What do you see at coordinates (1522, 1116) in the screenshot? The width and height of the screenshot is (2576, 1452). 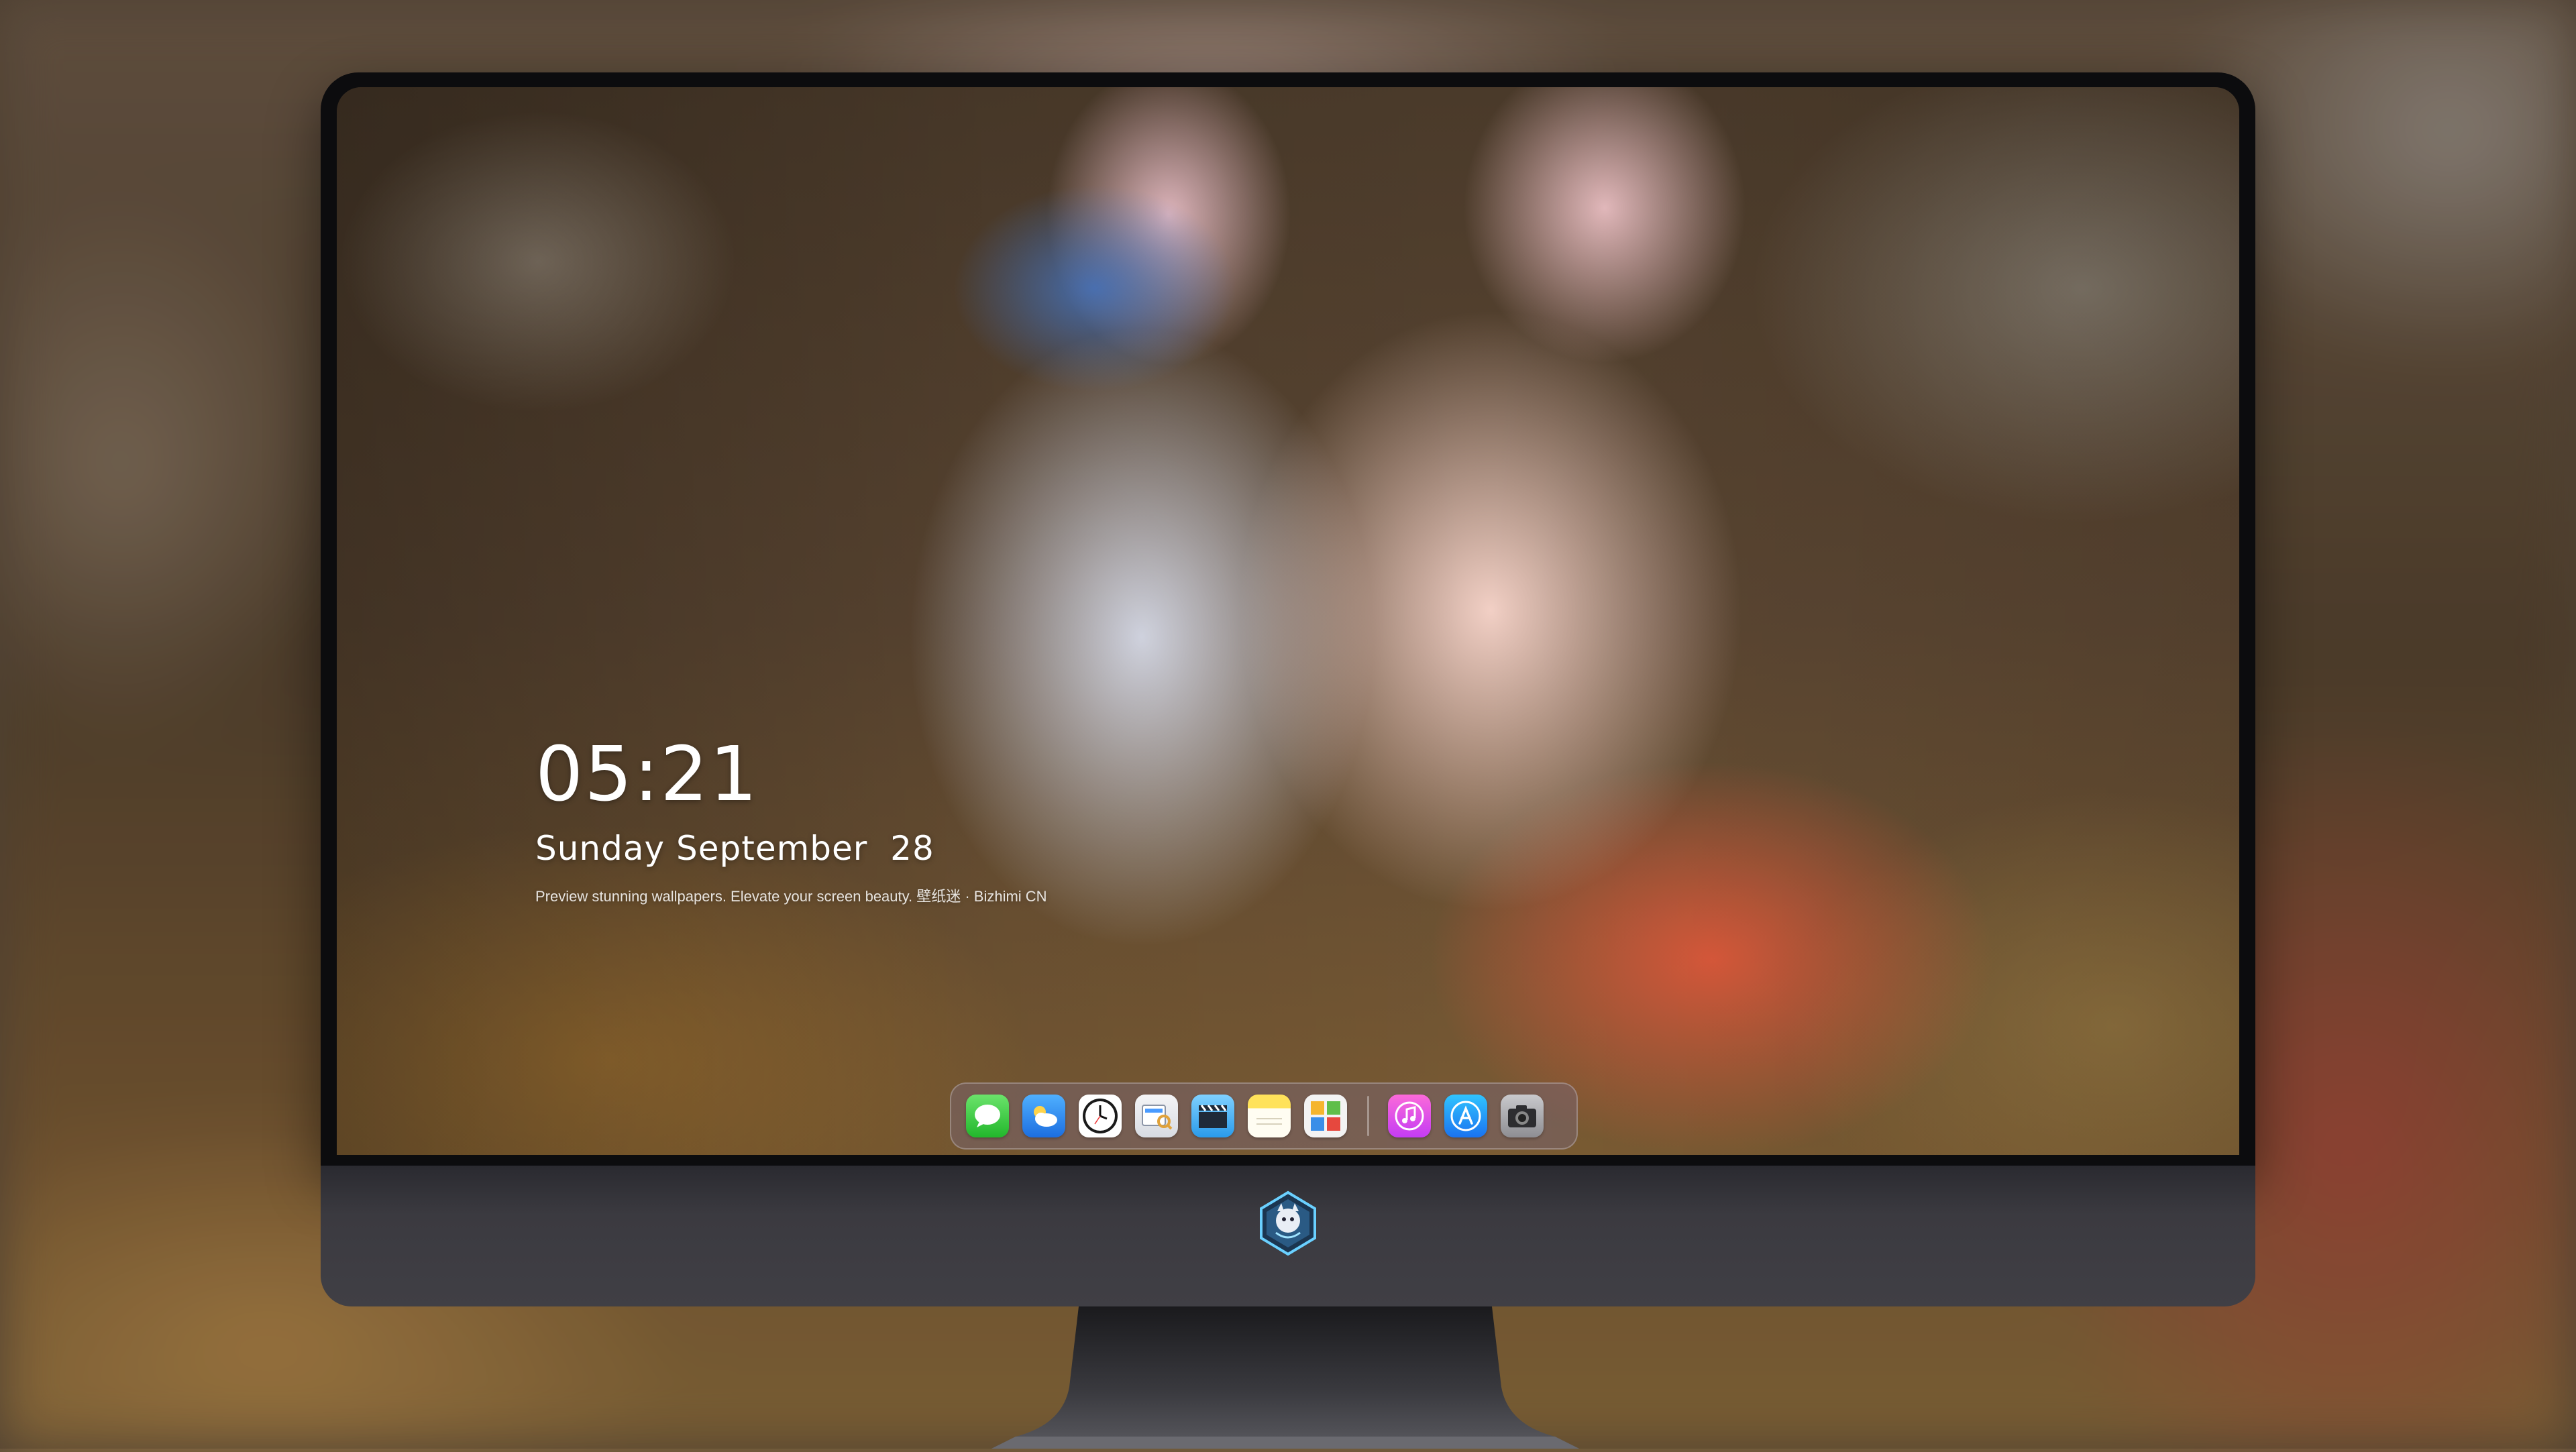 I see `camera-icon` at bounding box center [1522, 1116].